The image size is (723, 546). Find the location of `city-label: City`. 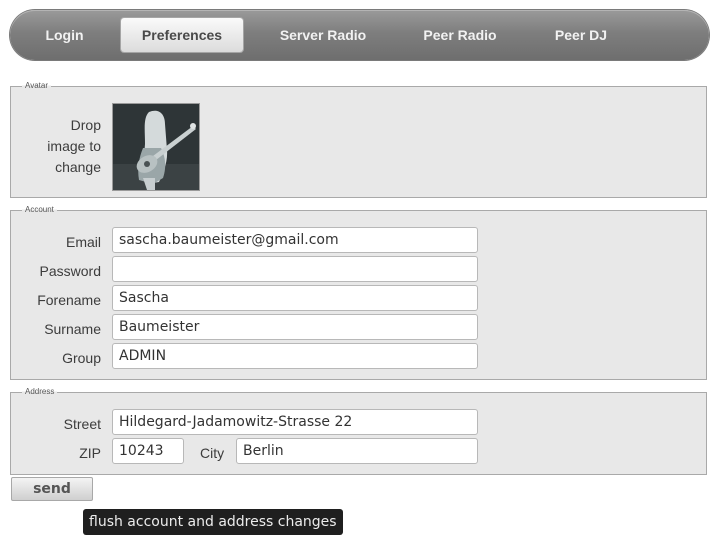

city-label: City is located at coordinates (212, 453).